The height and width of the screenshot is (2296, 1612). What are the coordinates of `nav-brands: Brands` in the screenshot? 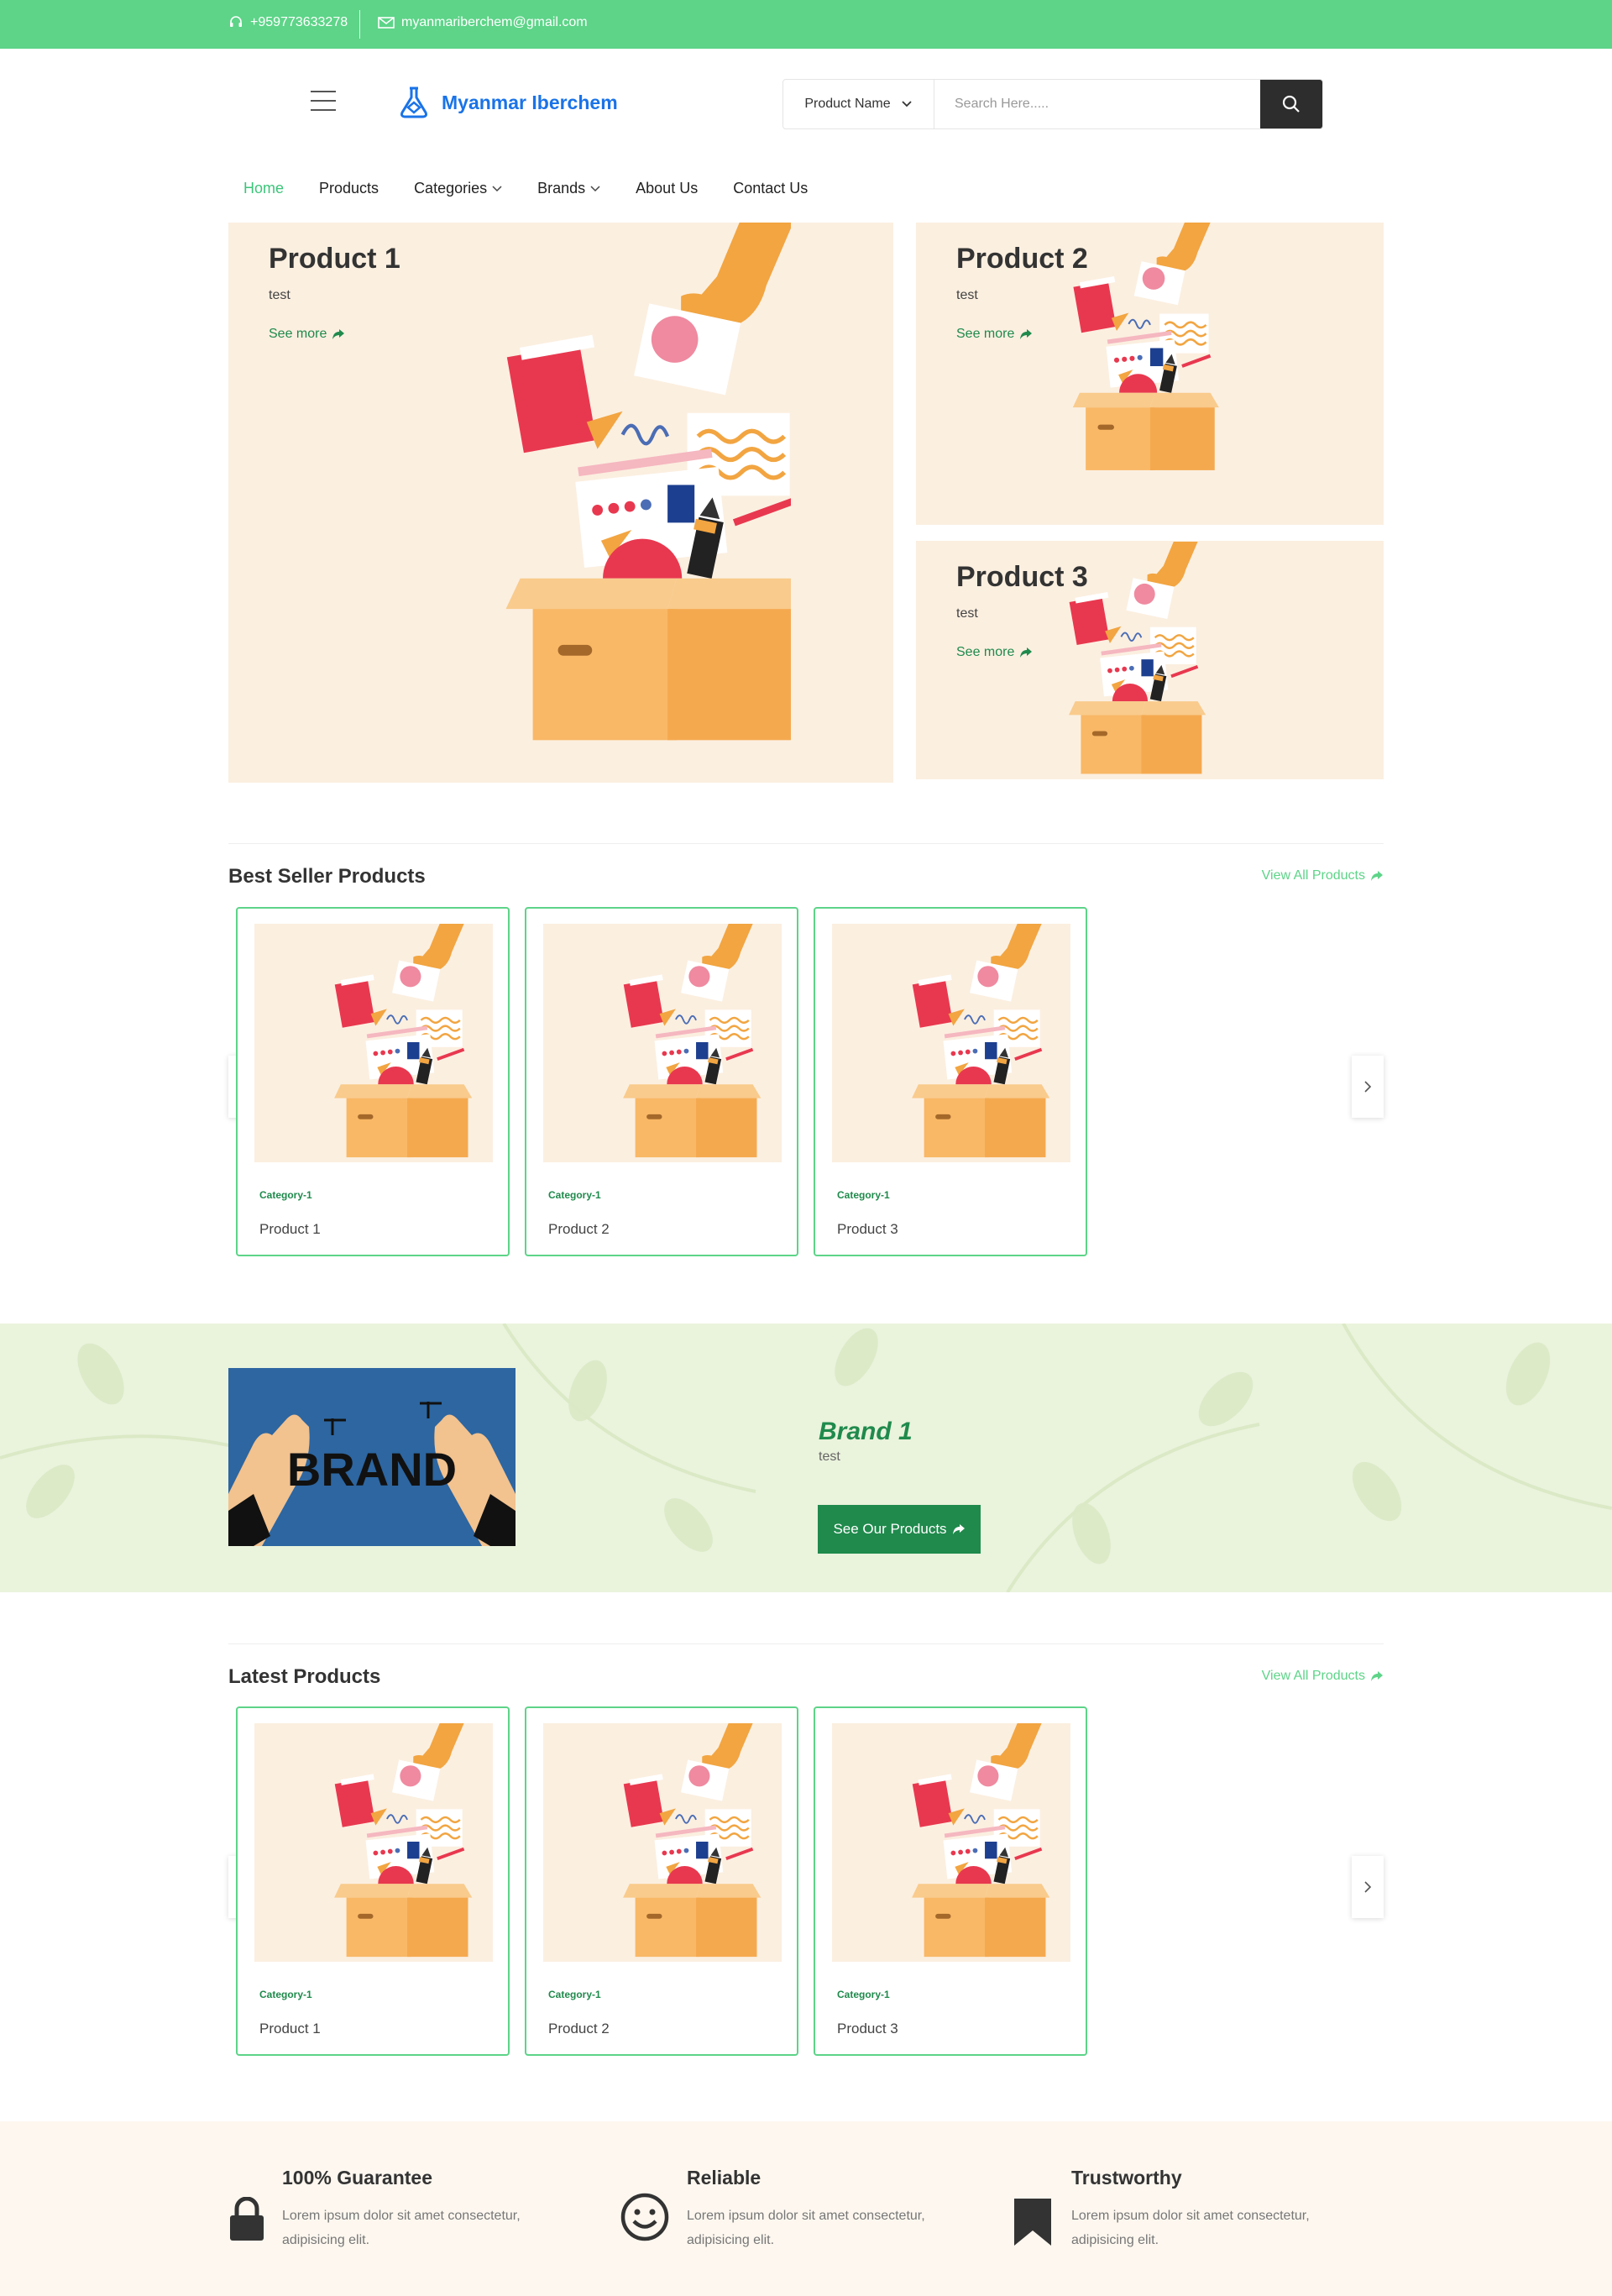 It's located at (568, 188).